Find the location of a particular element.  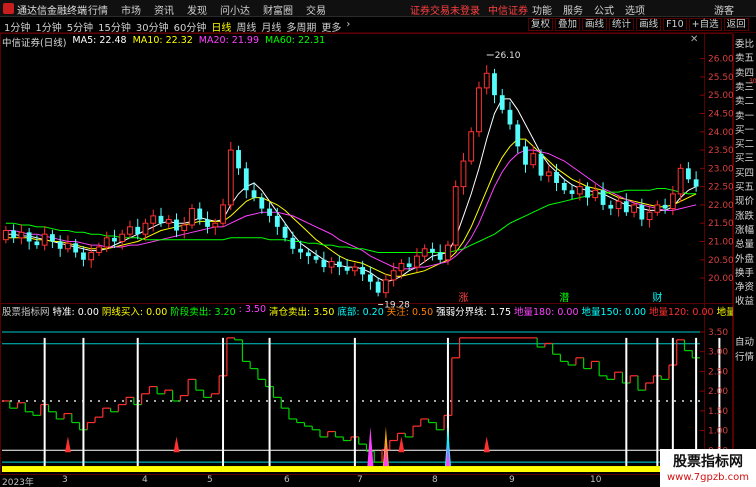

indicator-legend-item: 强弱分界线: 1.75 is located at coordinates (474, 312).